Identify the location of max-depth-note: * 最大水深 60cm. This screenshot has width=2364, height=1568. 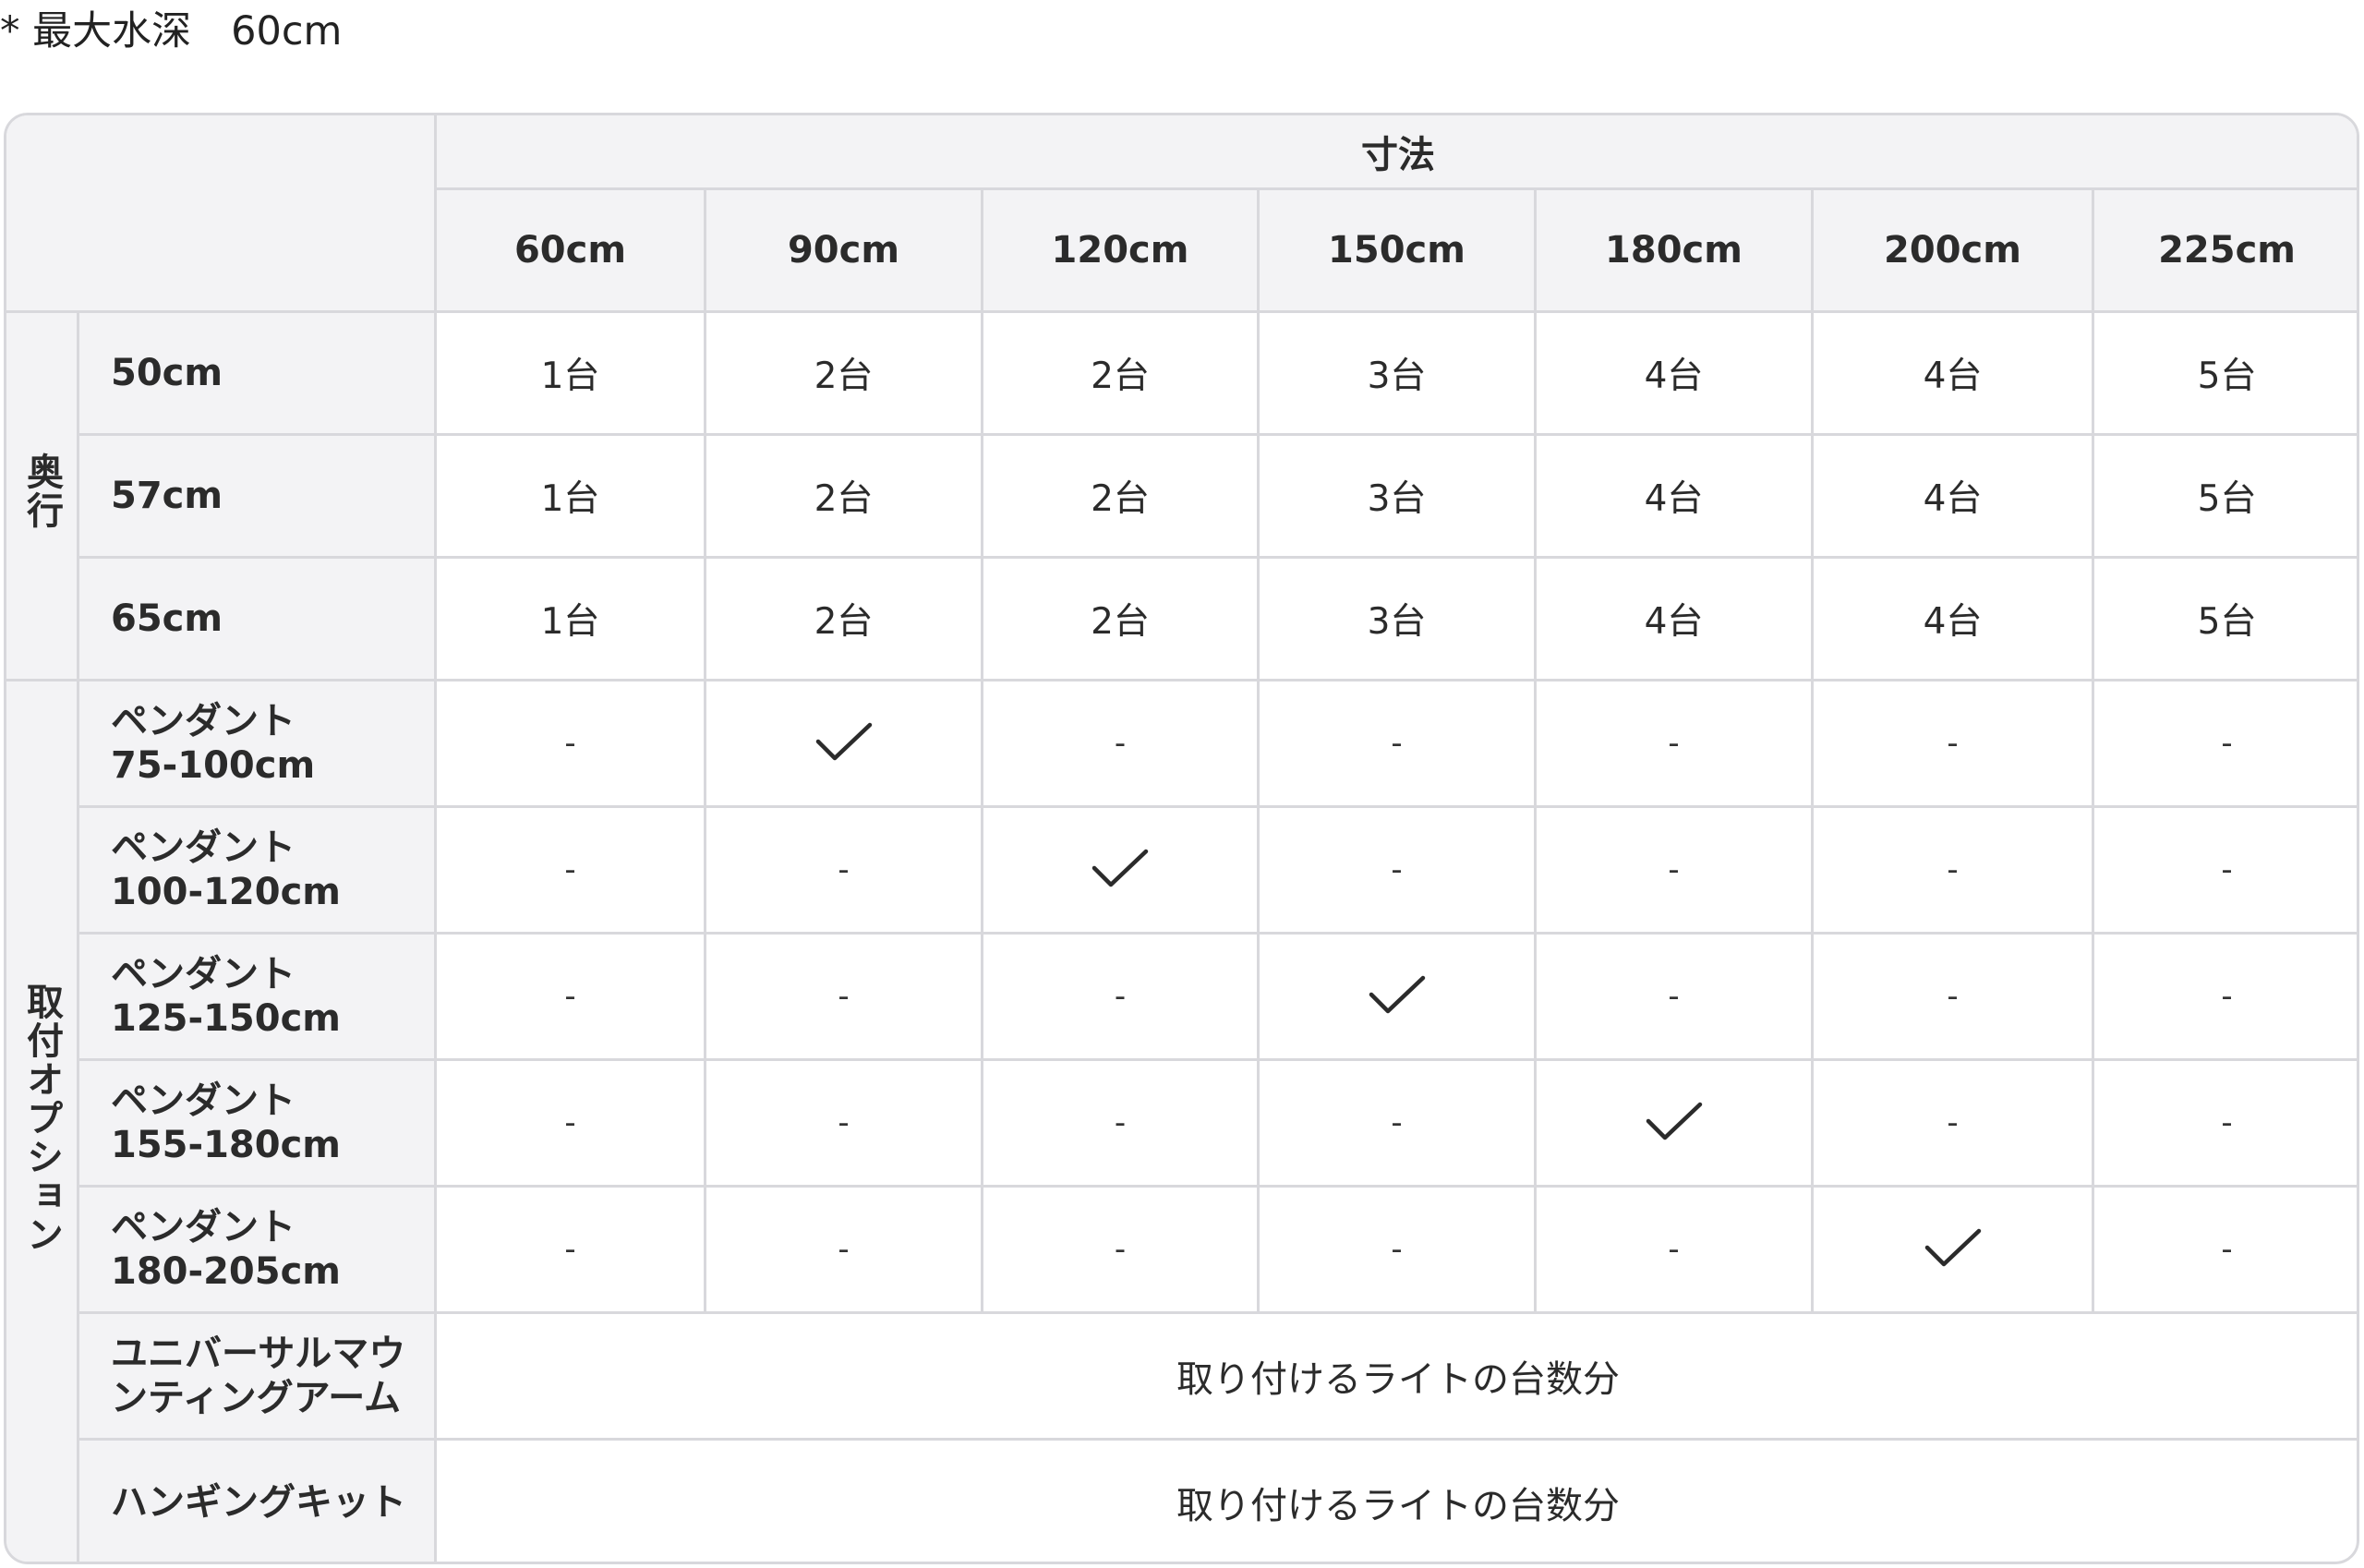
(171, 31).